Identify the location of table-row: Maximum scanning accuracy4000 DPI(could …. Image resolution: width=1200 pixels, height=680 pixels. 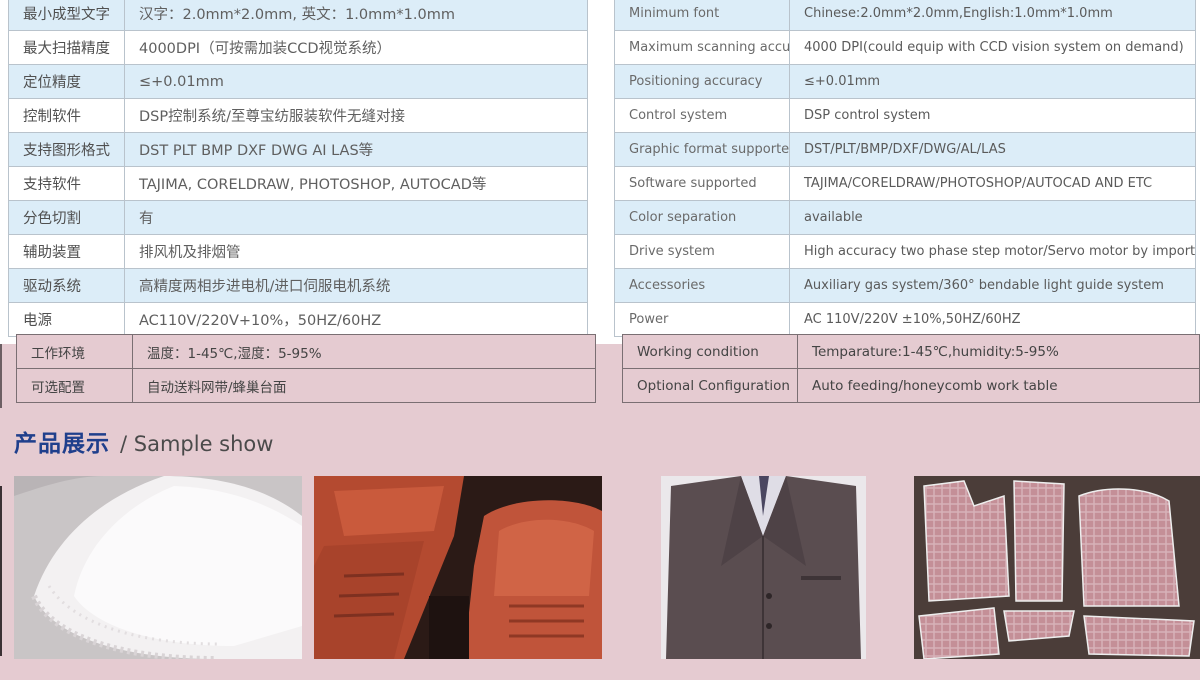
(905, 47).